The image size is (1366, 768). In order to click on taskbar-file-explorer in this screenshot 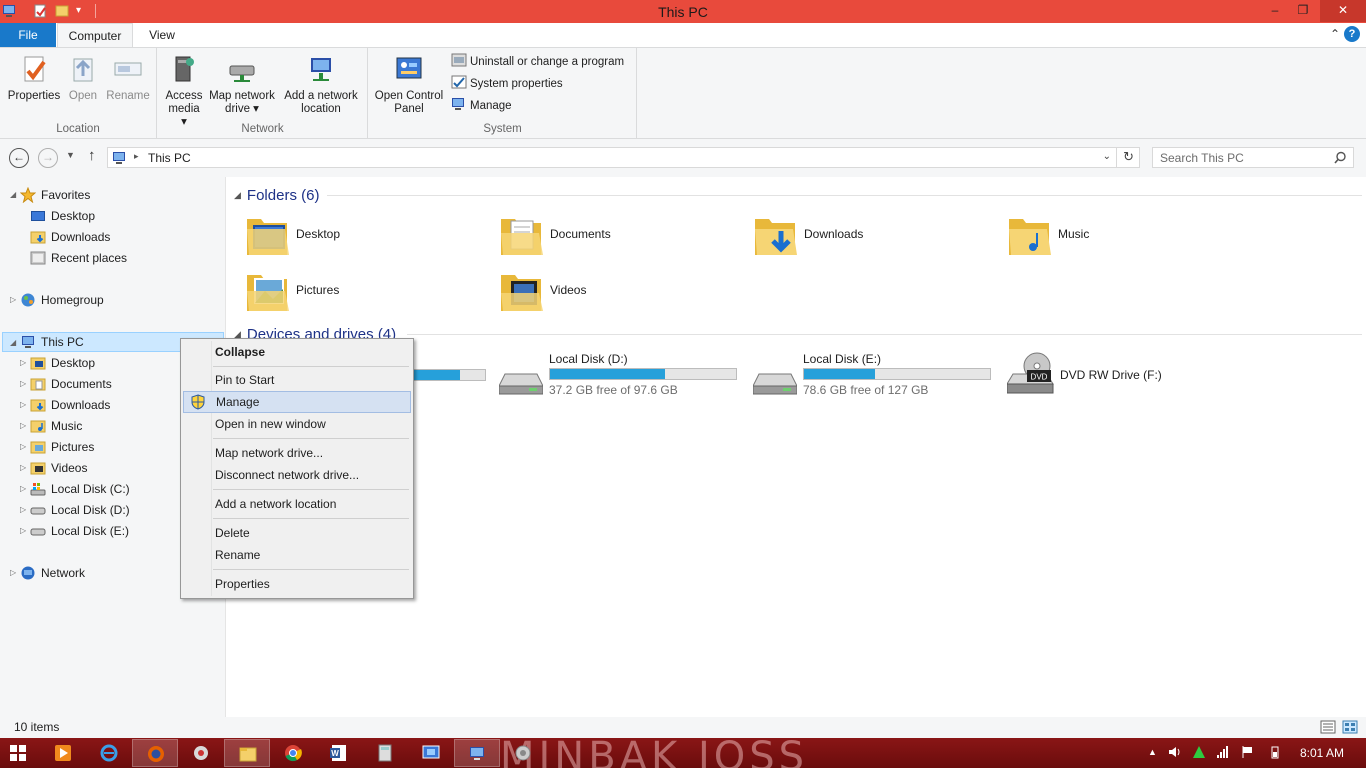, I will do `click(247, 753)`.